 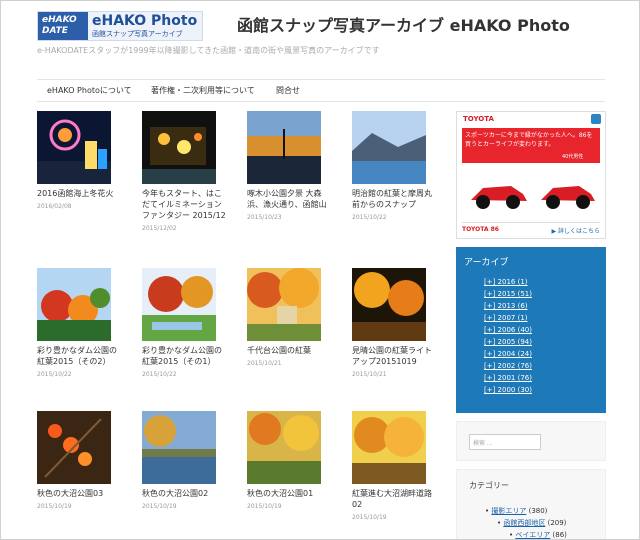 What do you see at coordinates (480, 229) in the screenshot?
I see `ad-footer-brand: TOYOTA 86` at bounding box center [480, 229].